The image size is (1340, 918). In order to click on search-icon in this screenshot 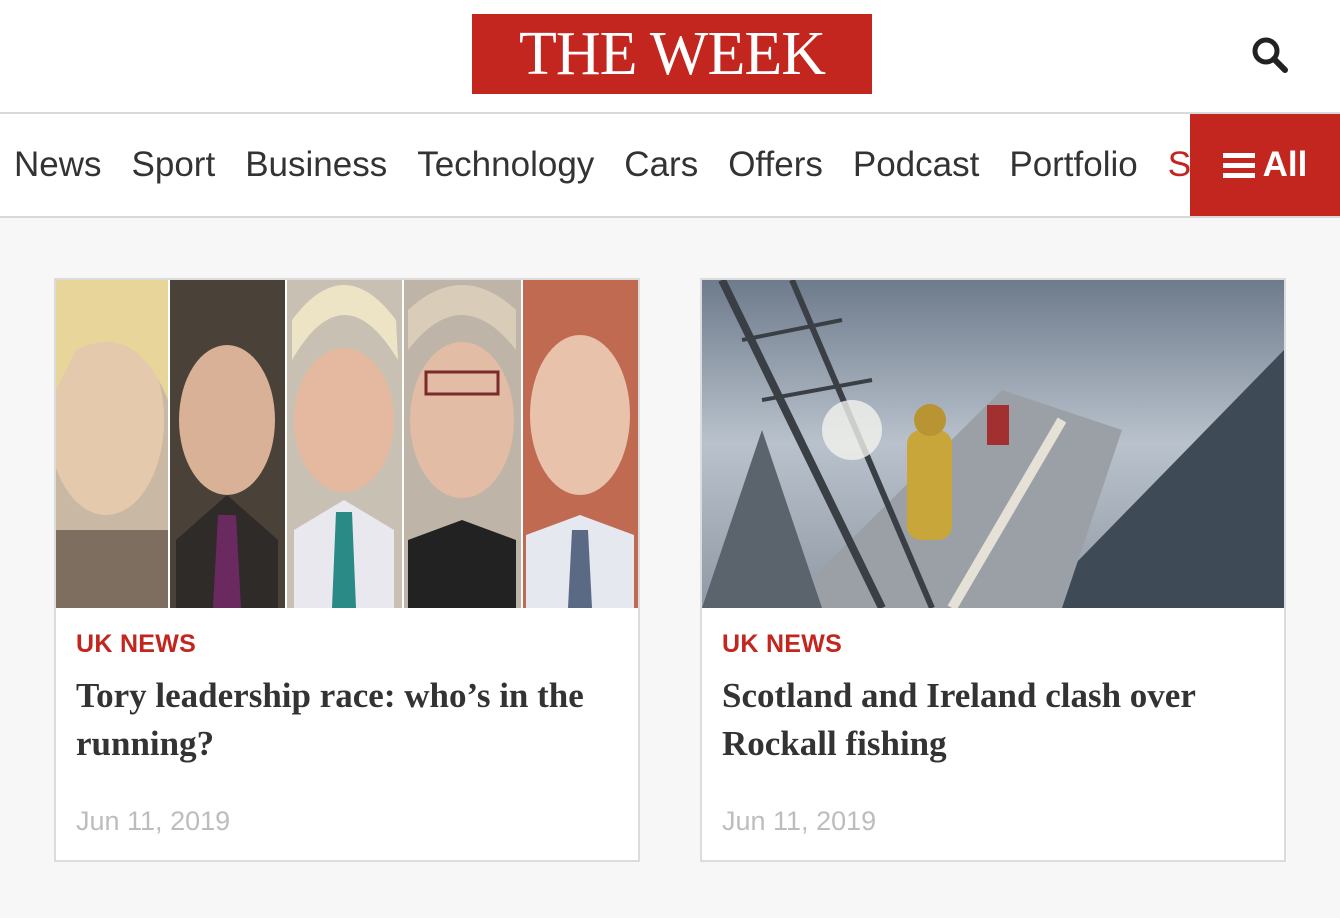, I will do `click(1270, 55)`.